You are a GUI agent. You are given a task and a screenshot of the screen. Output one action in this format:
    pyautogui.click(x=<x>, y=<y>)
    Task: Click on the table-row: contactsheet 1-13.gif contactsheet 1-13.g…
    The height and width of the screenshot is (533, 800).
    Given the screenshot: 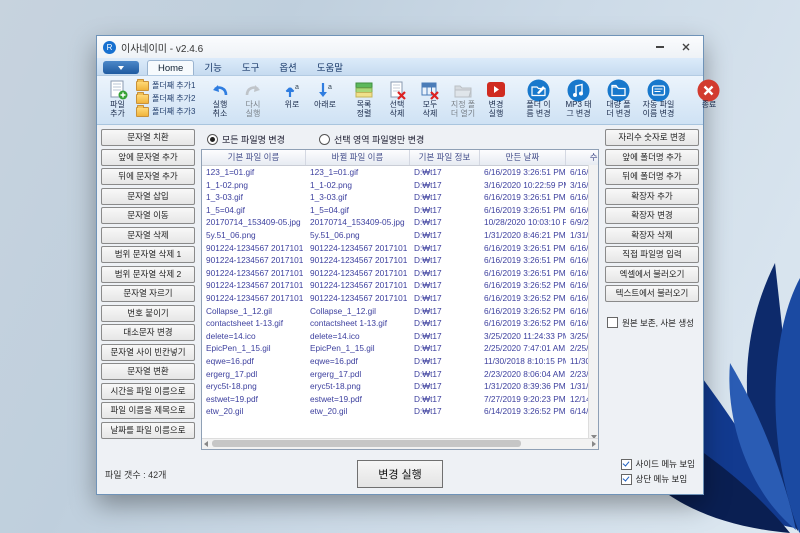 What is the action you would take?
    pyautogui.click(x=400, y=323)
    